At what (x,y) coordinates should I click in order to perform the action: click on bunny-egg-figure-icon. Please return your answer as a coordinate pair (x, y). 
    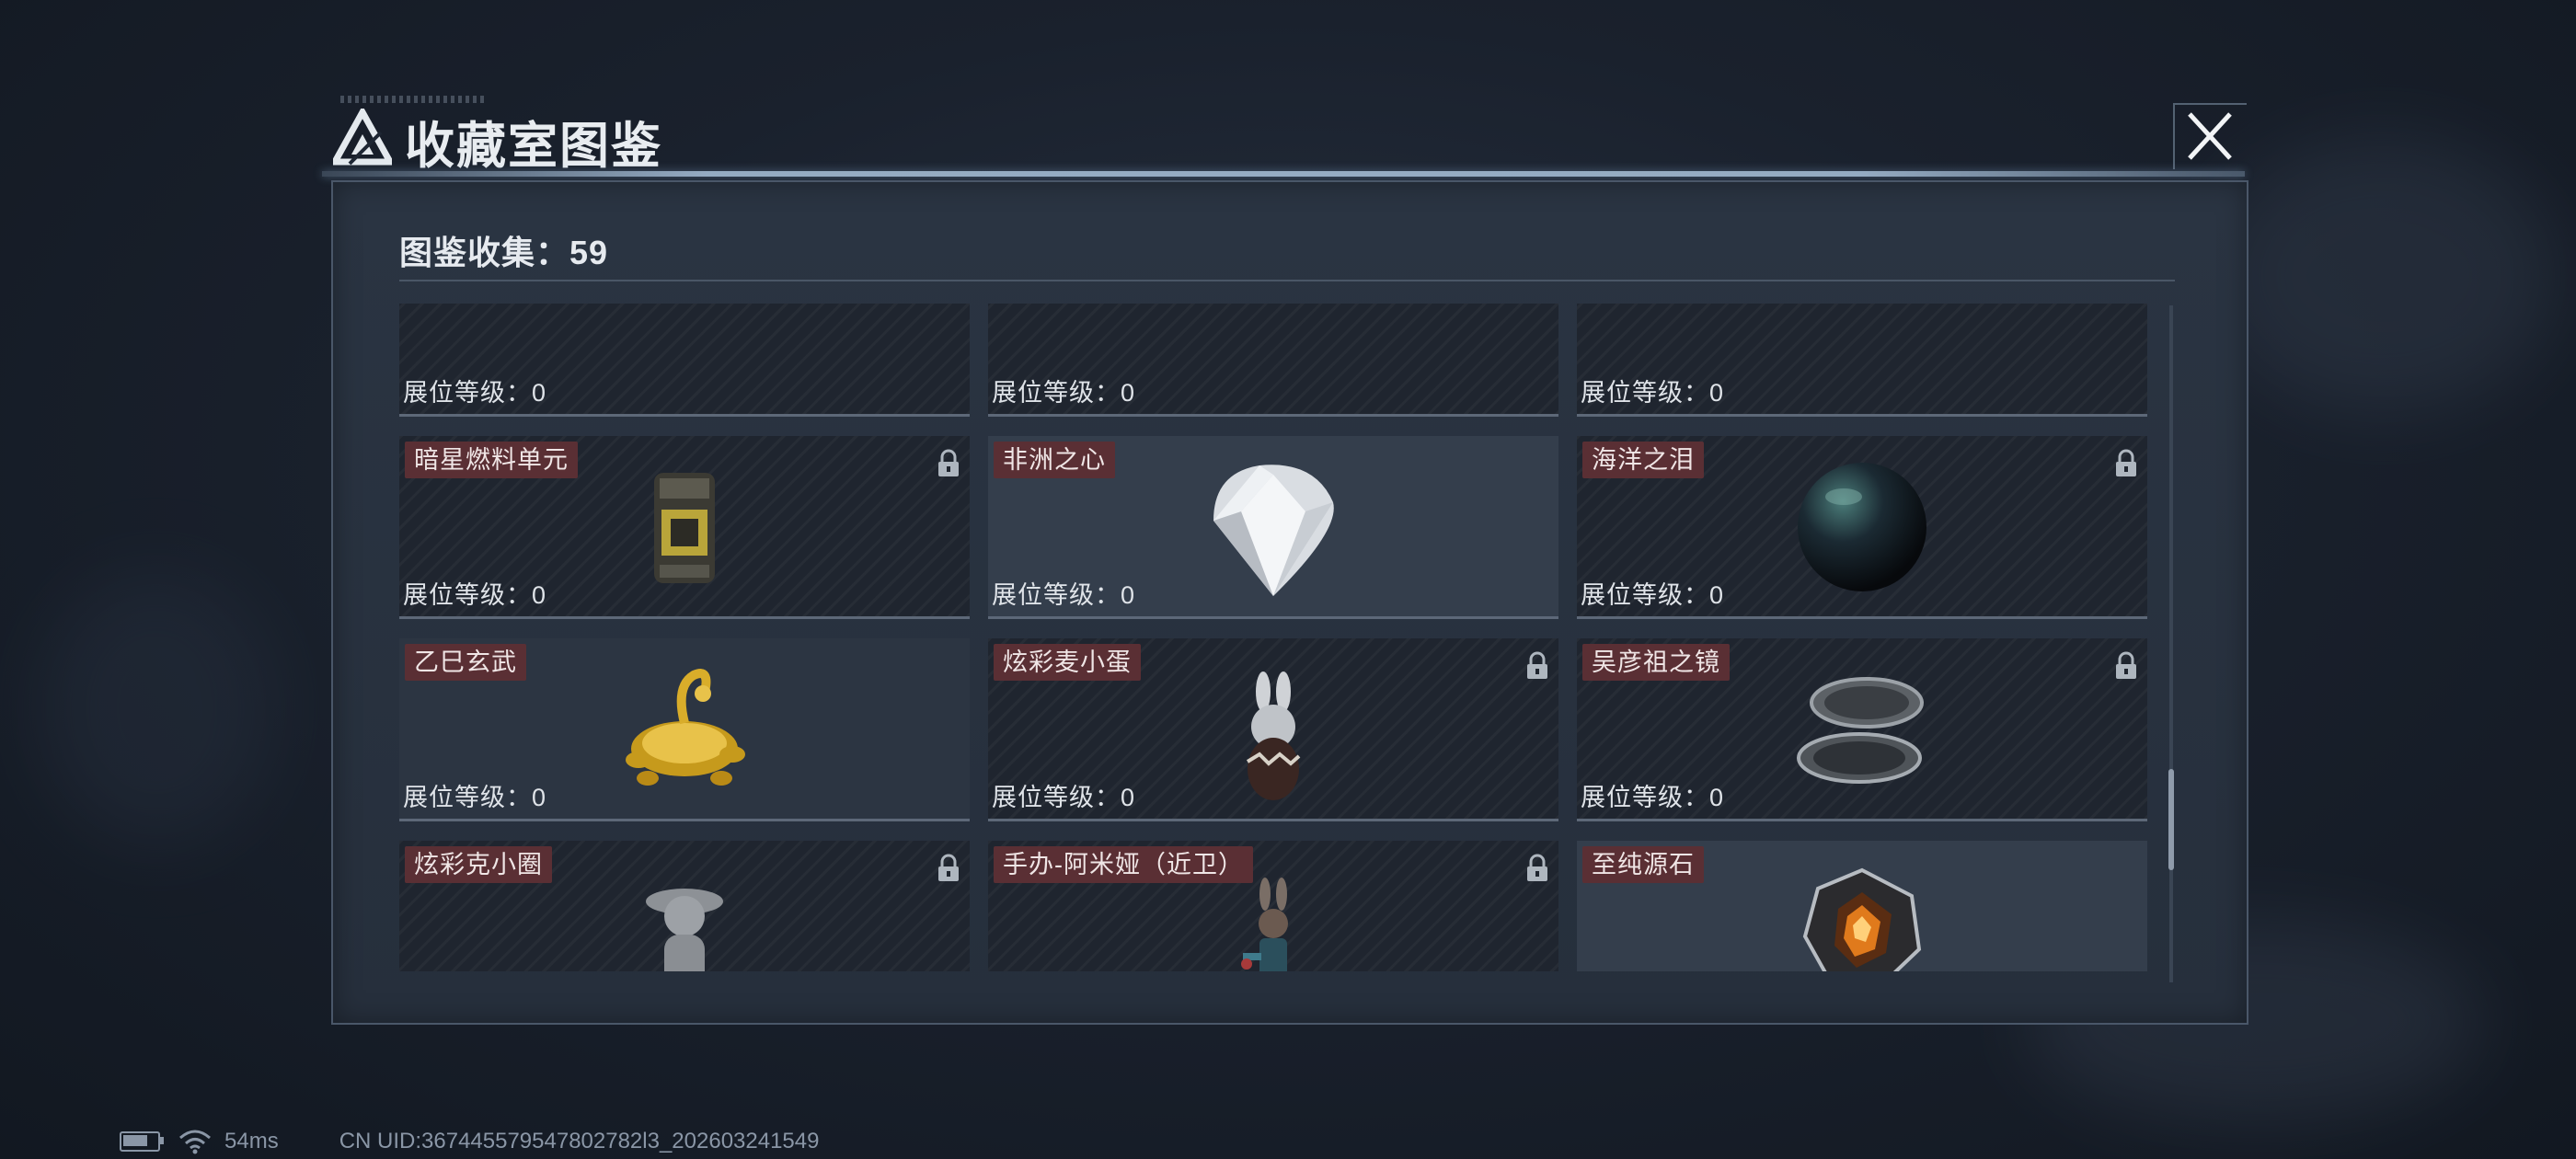
    Looking at the image, I should click on (1273, 735).